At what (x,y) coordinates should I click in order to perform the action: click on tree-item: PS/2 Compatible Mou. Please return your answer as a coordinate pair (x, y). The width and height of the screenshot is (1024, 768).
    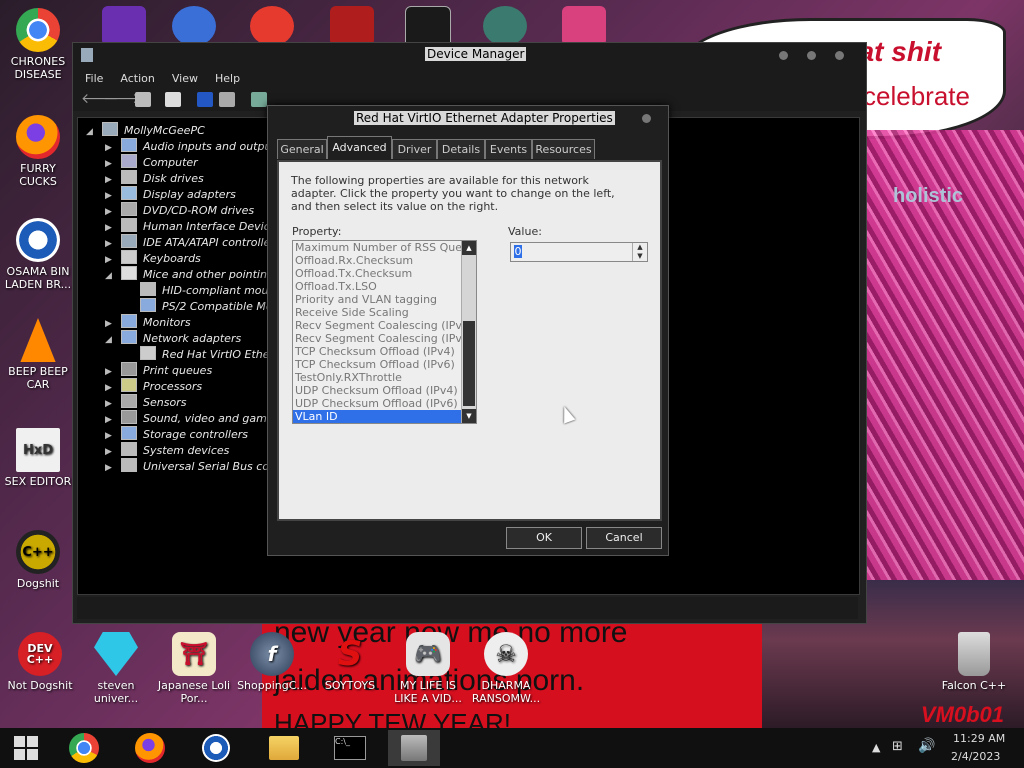
    Looking at the image, I should click on (202, 306).